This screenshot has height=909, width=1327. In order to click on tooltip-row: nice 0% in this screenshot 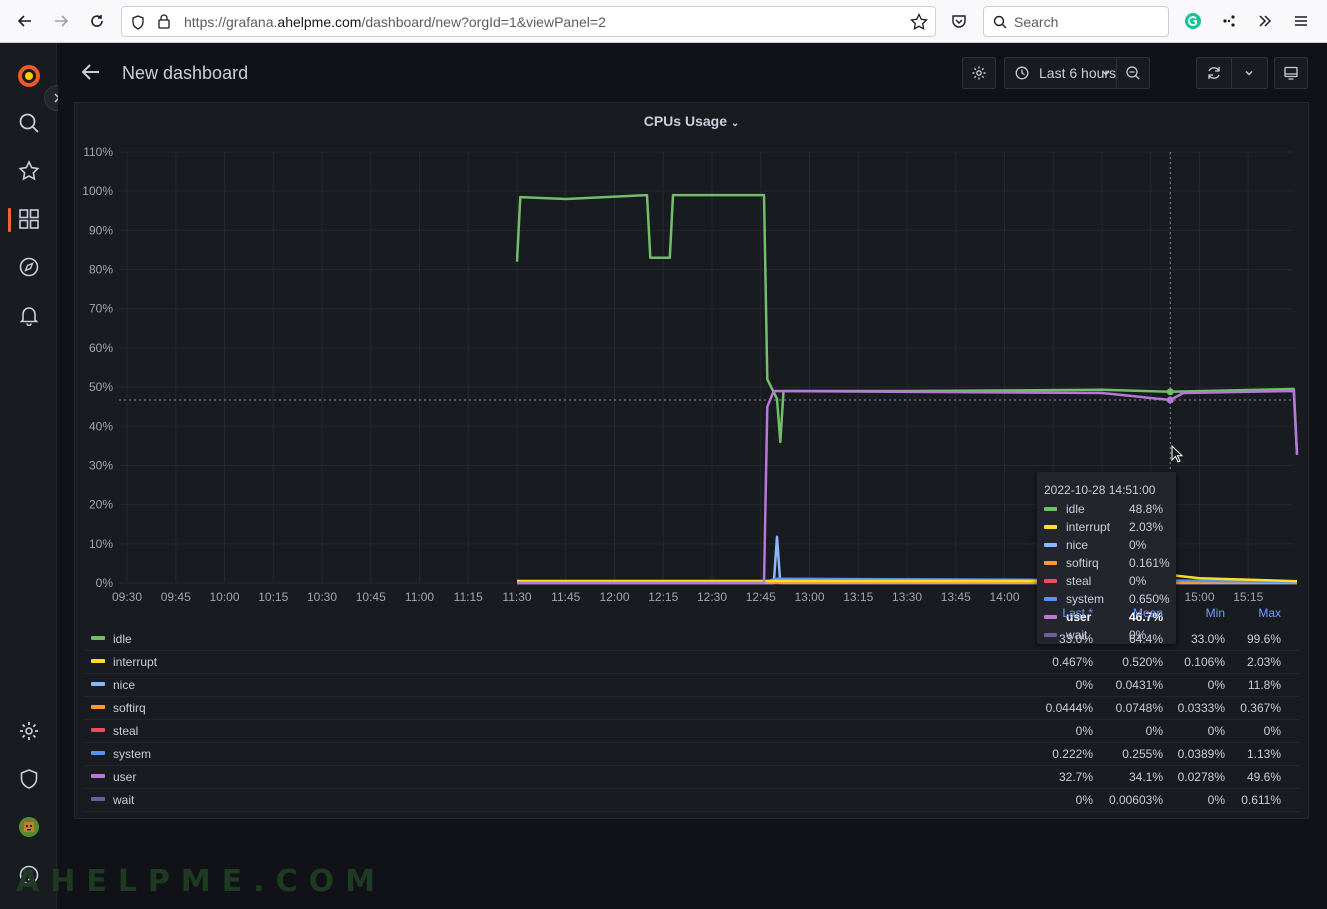, I will do `click(1109, 546)`.